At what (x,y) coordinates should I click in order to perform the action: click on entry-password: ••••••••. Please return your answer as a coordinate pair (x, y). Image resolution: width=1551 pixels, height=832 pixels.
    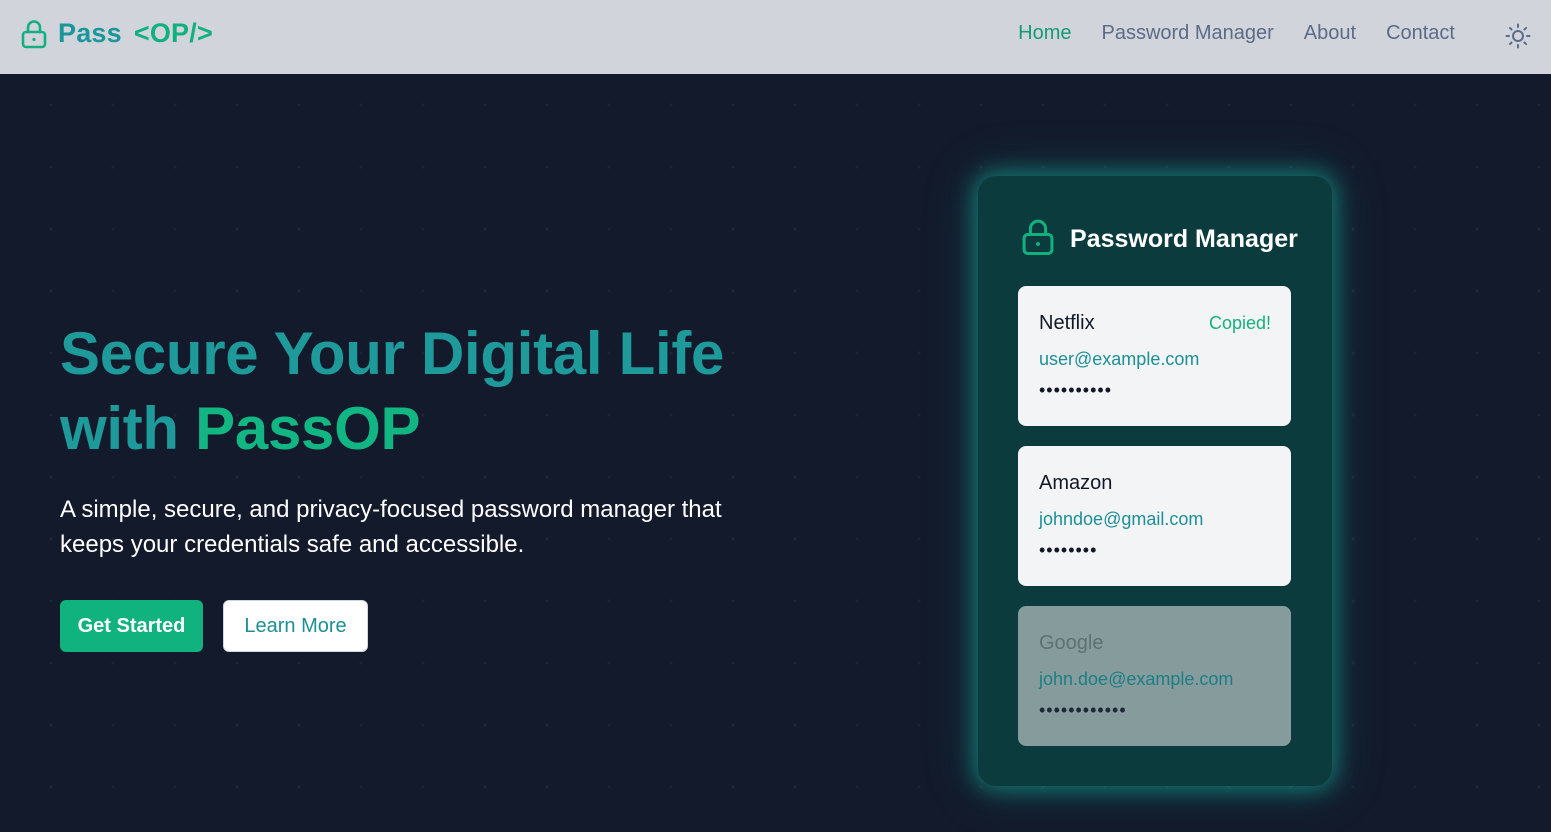
    Looking at the image, I should click on (1068, 550).